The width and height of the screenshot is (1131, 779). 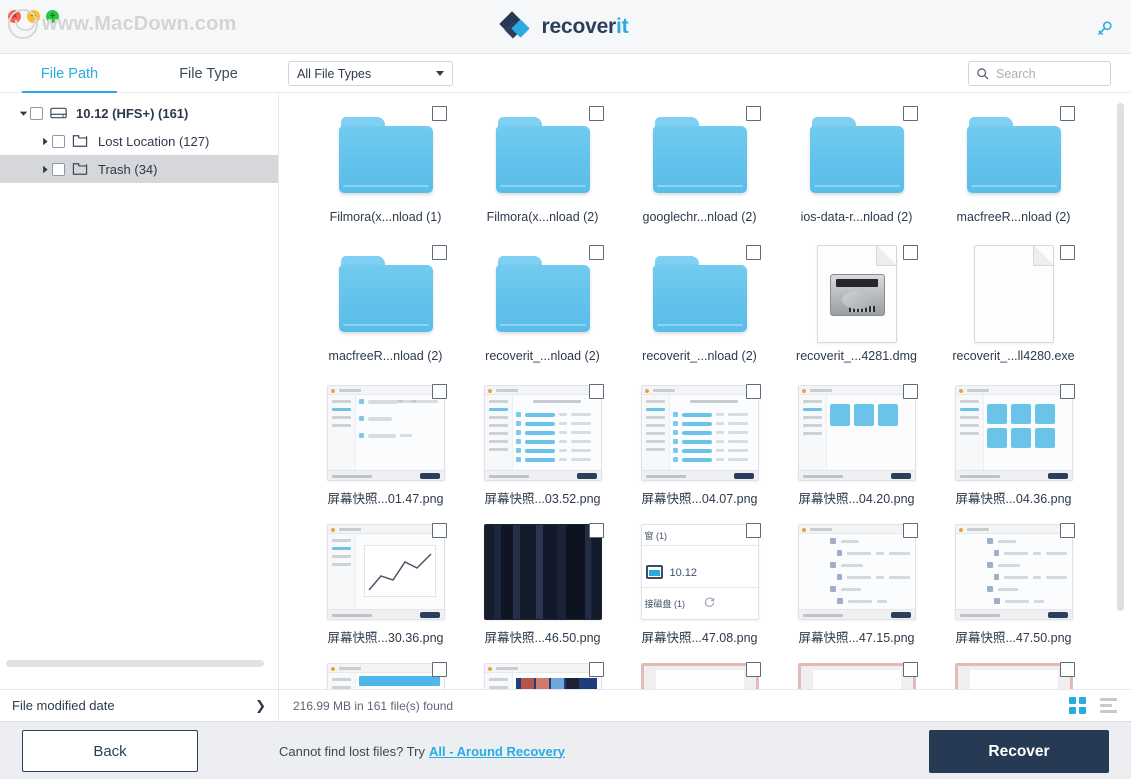 I want to click on search-input: Search, so click(x=1016, y=74).